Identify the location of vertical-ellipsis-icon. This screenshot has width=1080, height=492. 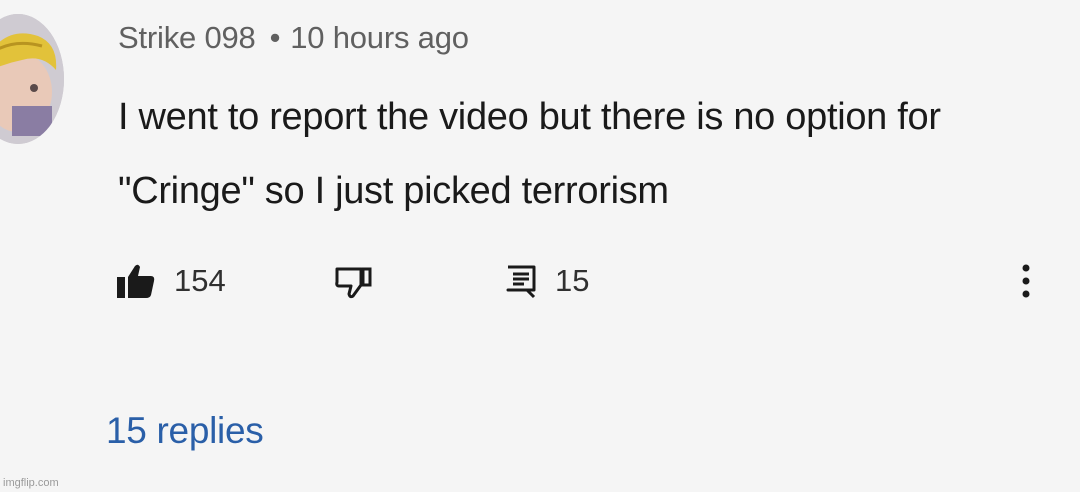
(1026, 281).